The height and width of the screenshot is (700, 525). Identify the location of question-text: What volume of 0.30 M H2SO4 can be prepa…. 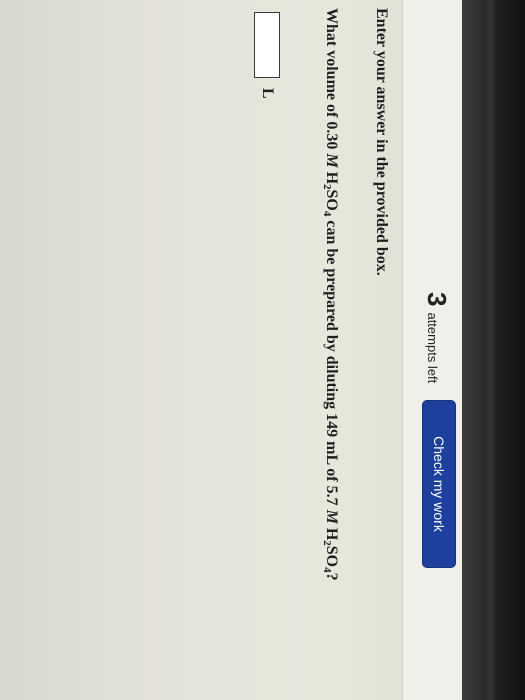
(330, 294).